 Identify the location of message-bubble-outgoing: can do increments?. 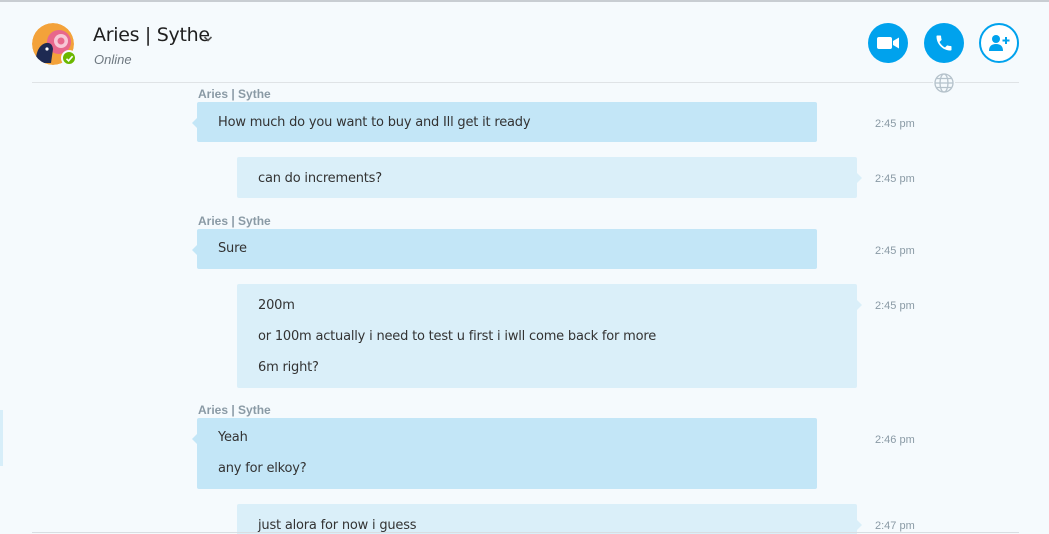
(549, 177).